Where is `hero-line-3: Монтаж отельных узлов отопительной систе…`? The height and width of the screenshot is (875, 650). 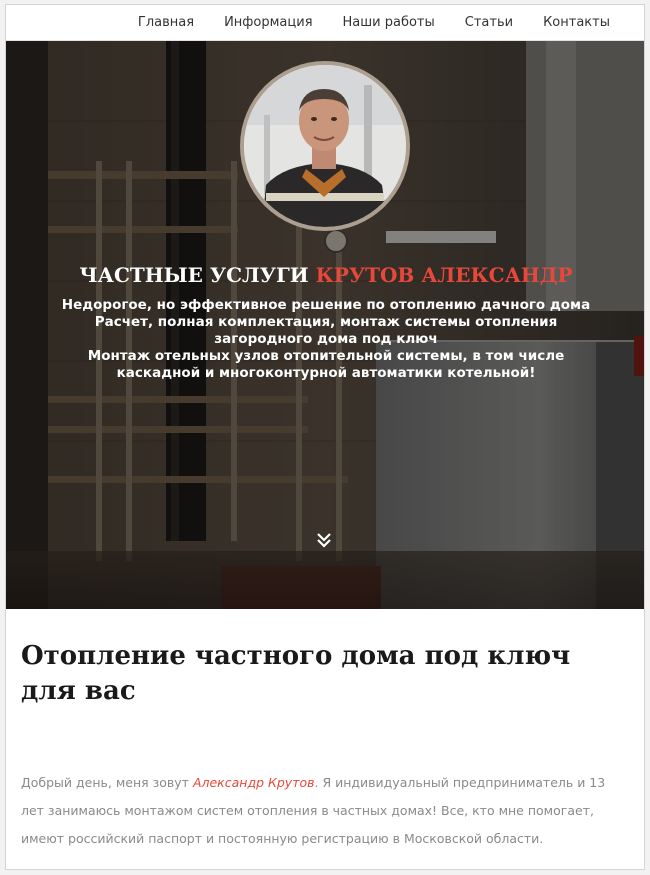 hero-line-3: Монтаж отельных узлов отопительной систе… is located at coordinates (326, 364).